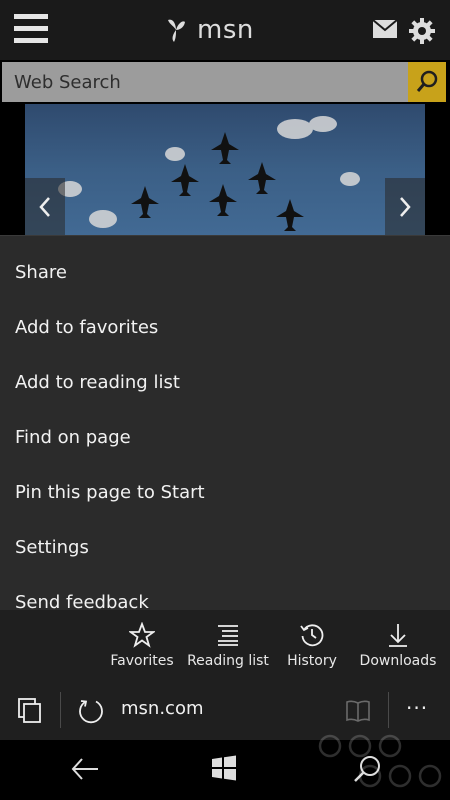  I want to click on reading-list-label: Reading list, so click(228, 661).